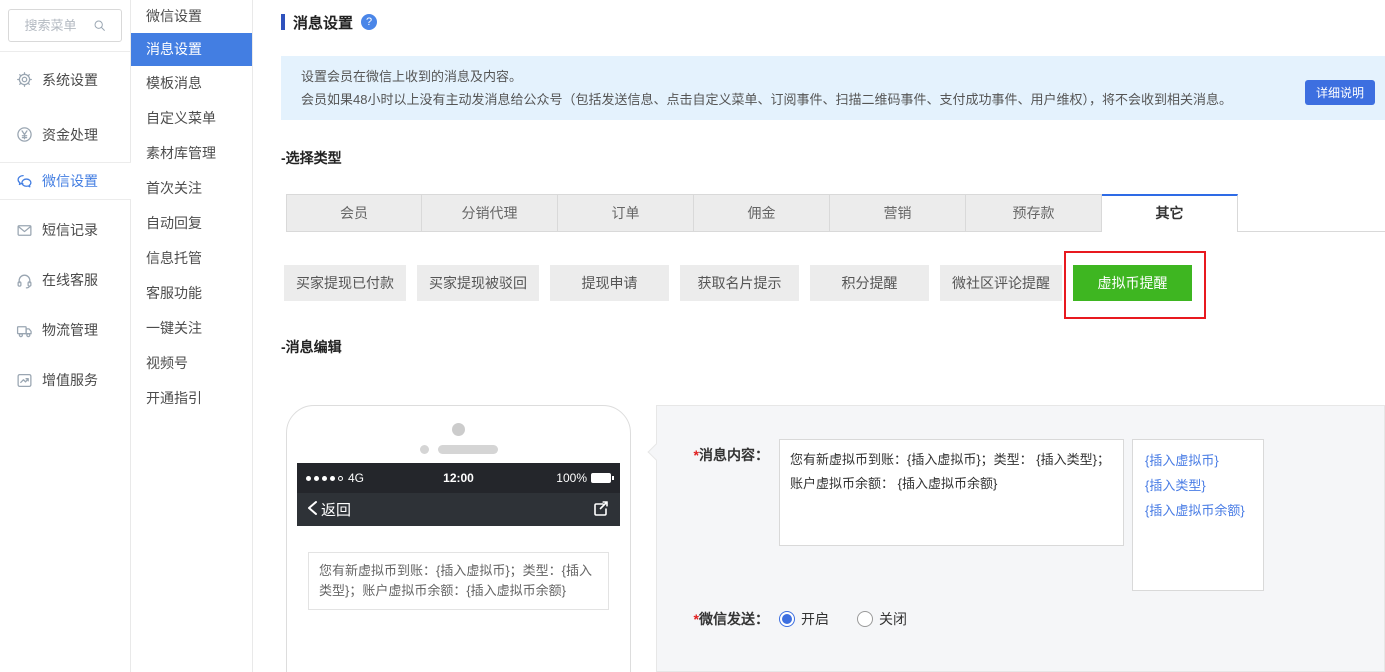 This screenshot has width=1385, height=672. Describe the element at coordinates (24, 230) in the screenshot. I see `envelope-icon` at that location.